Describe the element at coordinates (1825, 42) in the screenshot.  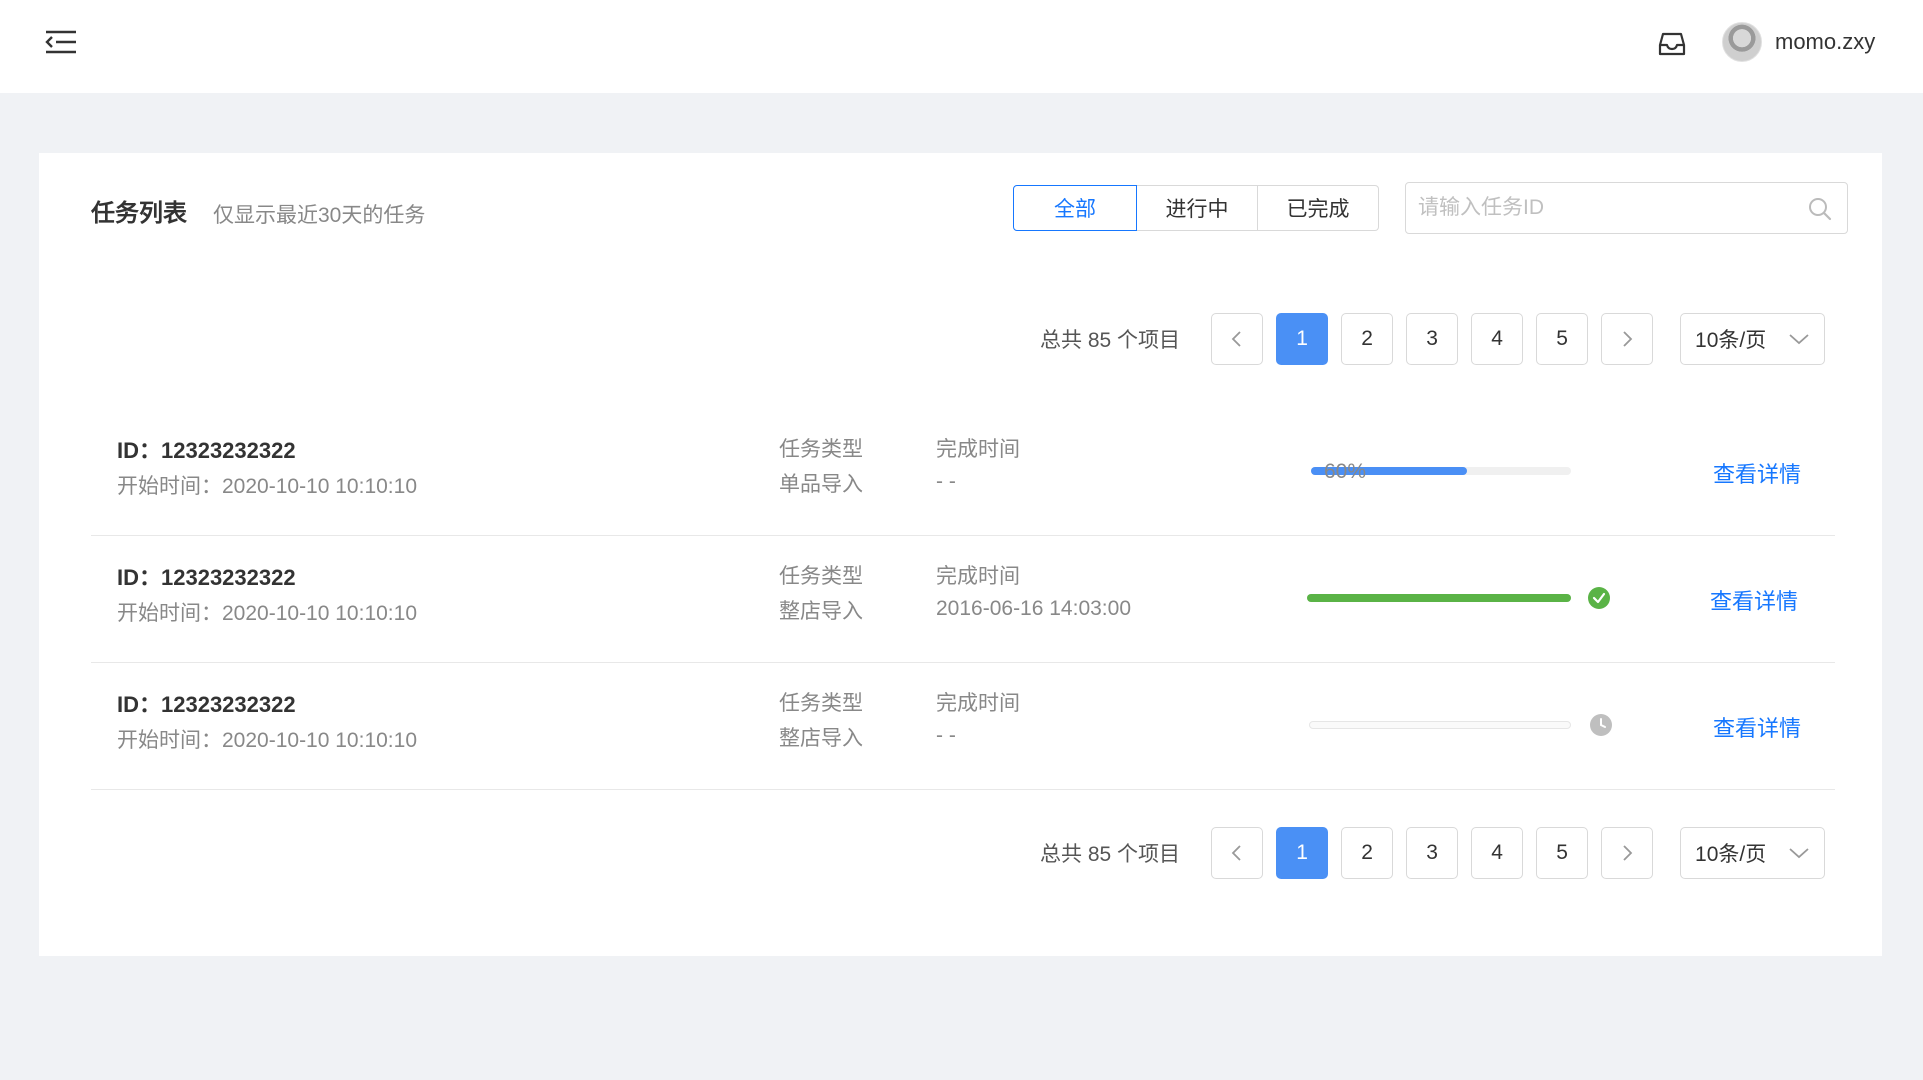
I see `username: momo.zxy` at that location.